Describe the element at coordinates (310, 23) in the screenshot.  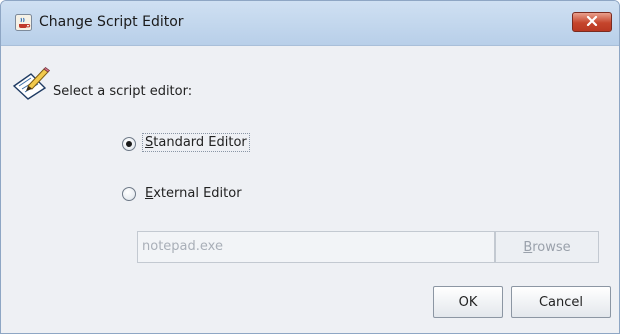
I see `title-bar: Change Script Editor` at that location.